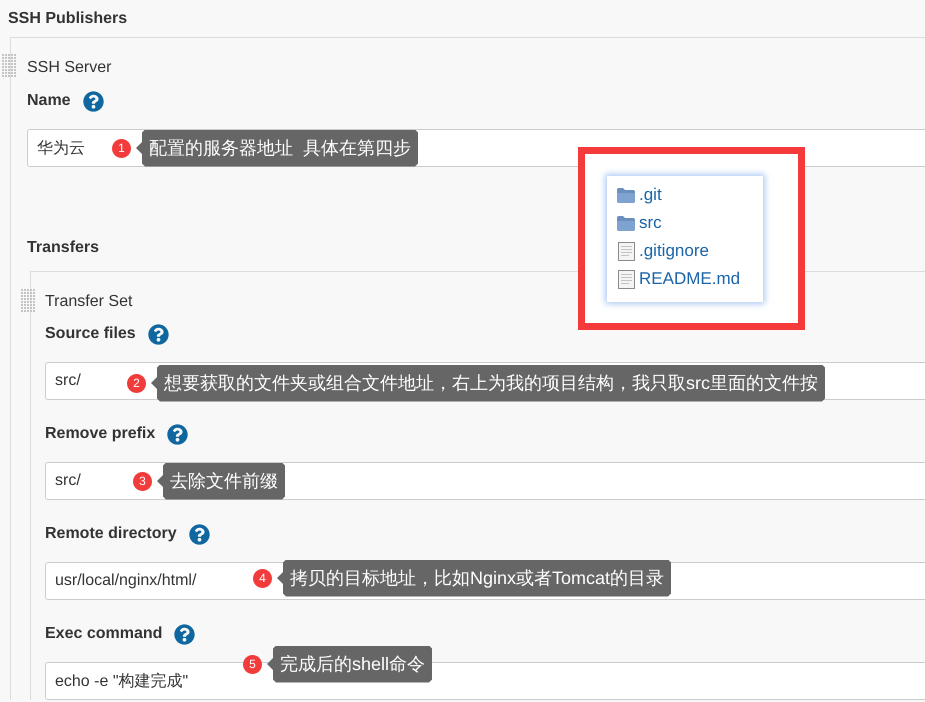  I want to click on field-label: Name, so click(49, 101).